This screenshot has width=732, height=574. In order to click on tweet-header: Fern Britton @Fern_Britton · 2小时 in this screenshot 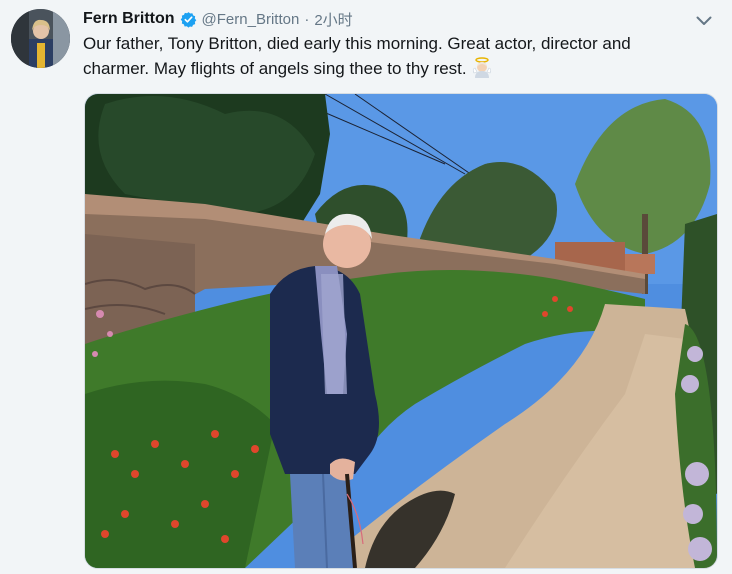, I will do `click(218, 19)`.